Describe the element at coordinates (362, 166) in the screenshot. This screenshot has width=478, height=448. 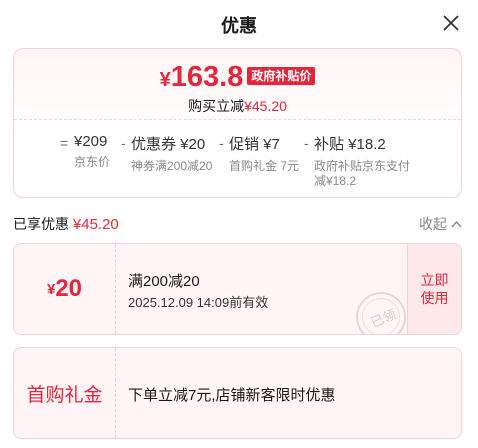
I see `subsidy-label-line1: 政府补贴京东支付` at that location.